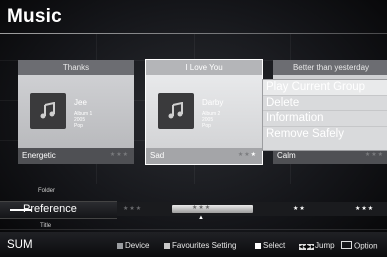 This screenshot has height=257, width=387. I want to click on sort-option-folder: Folder, so click(46, 191).